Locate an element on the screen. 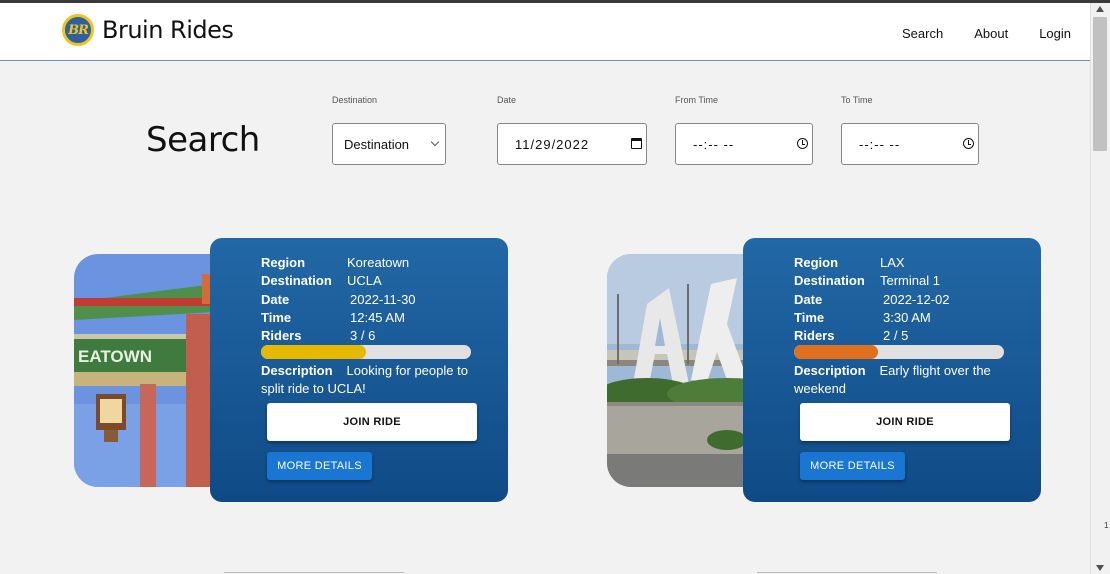 The image size is (1110, 574). nav-about-link: About is located at coordinates (991, 33).